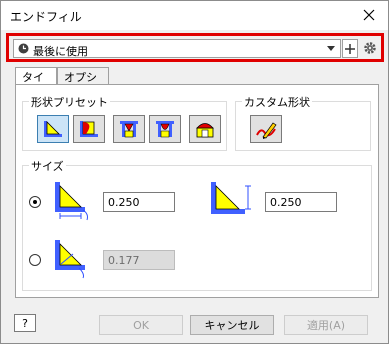 The width and height of the screenshot is (389, 344). I want to click on preset-fillet-curve-button, so click(89, 129).